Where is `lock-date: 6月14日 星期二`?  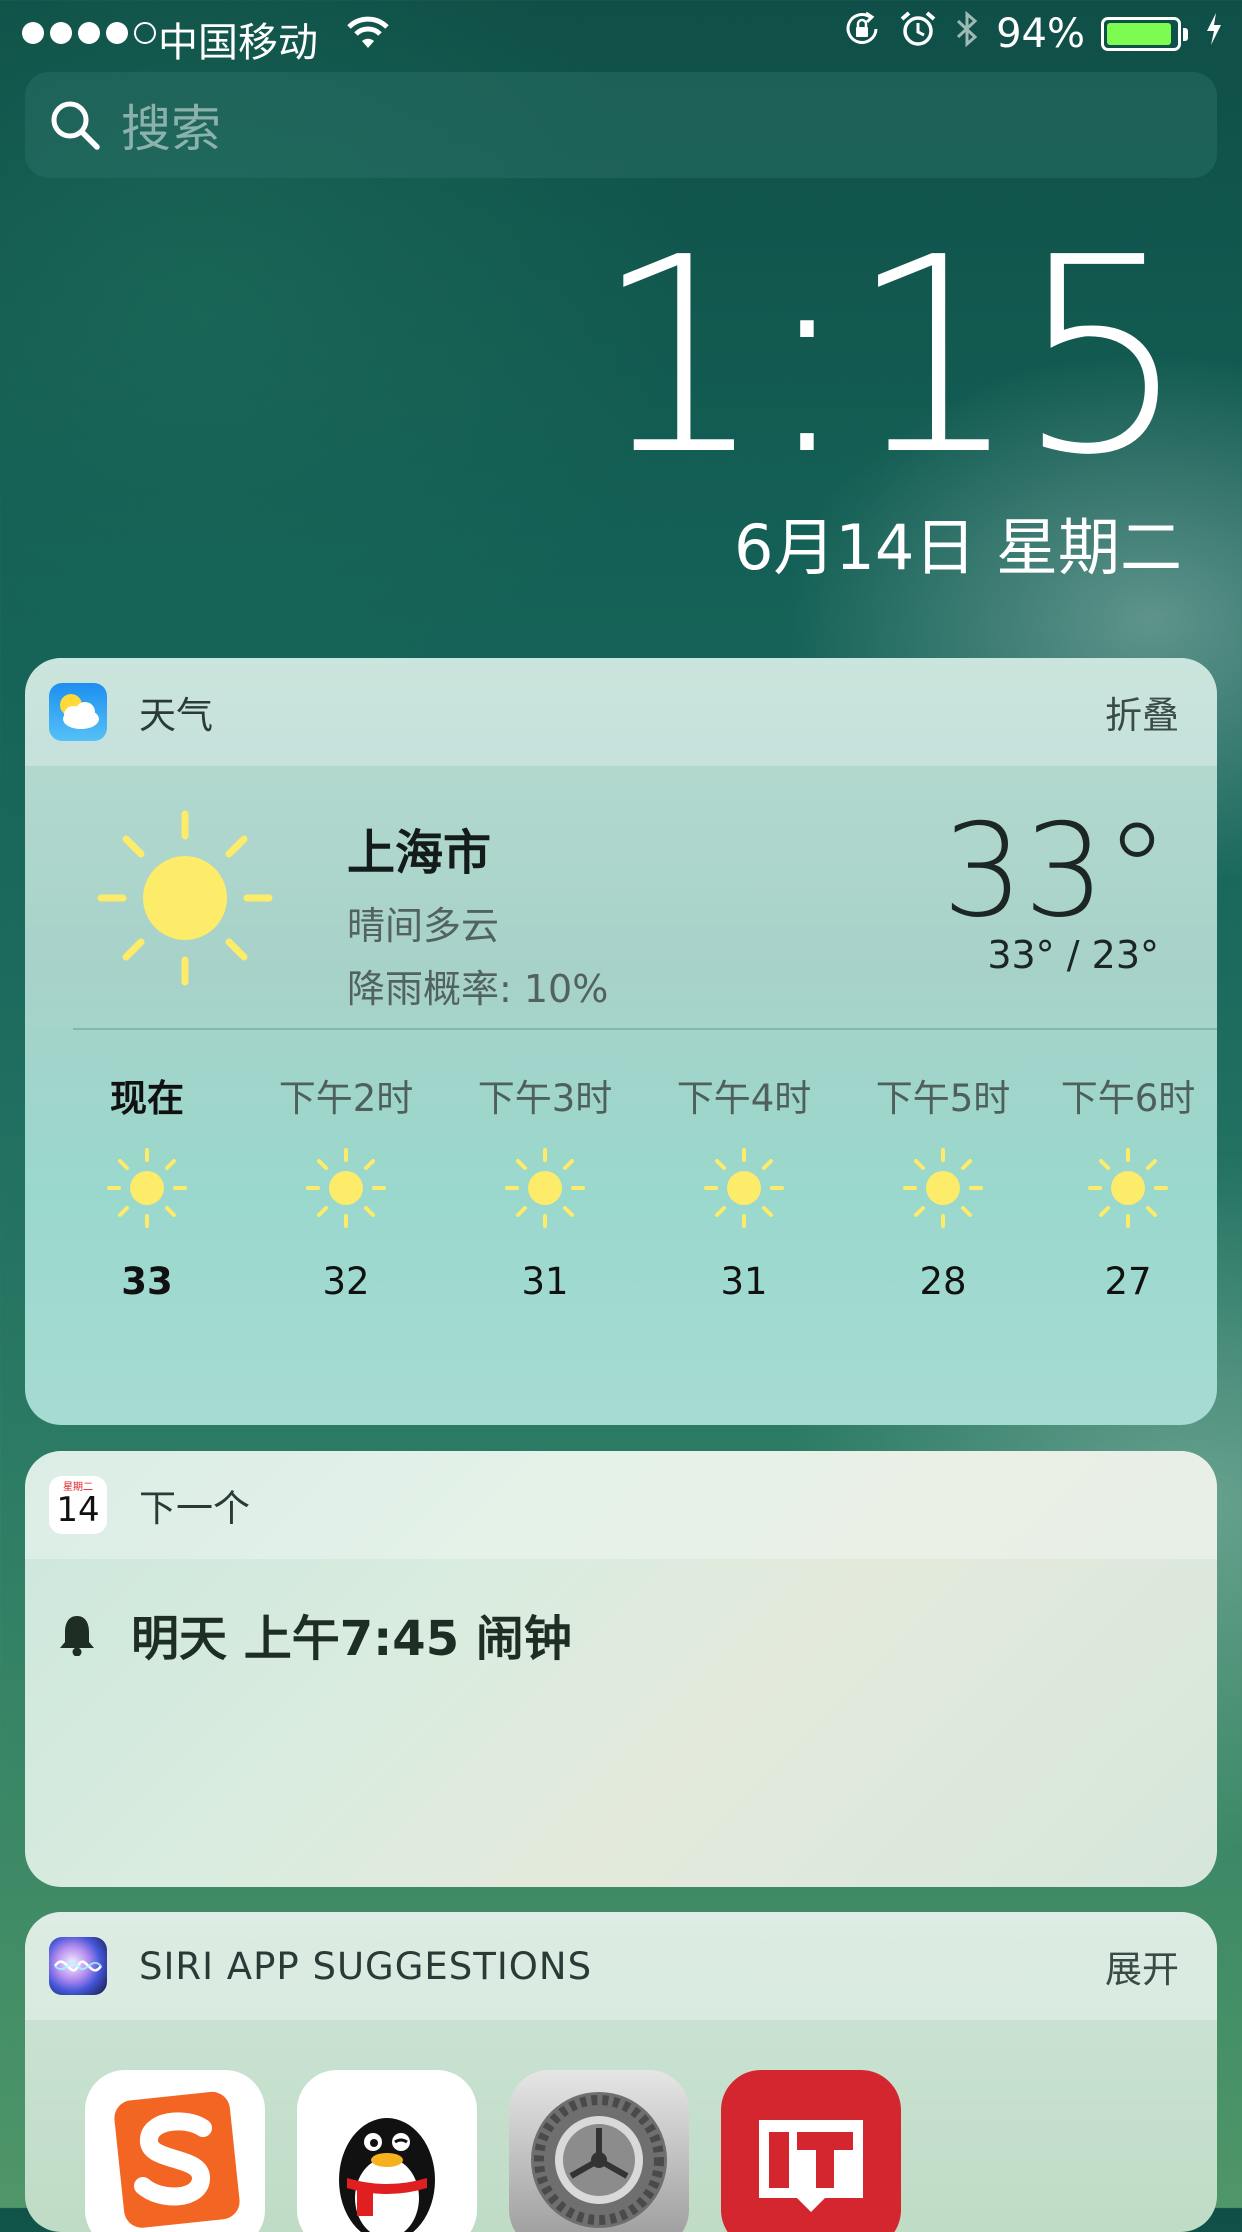
lock-date: 6月14日 星期二 is located at coordinates (957, 547).